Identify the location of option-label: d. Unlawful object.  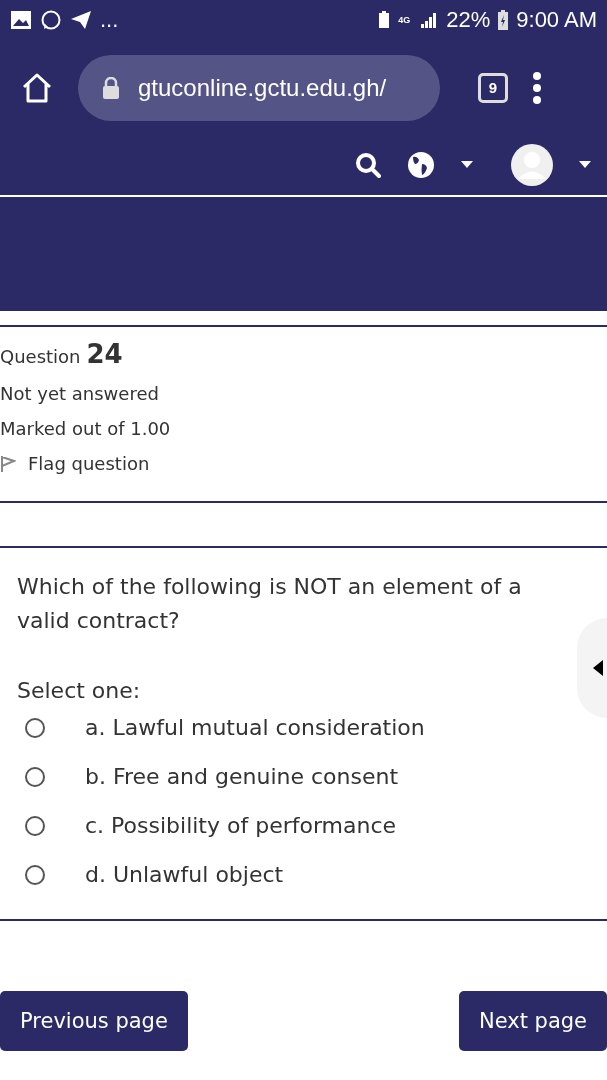
(184, 874).